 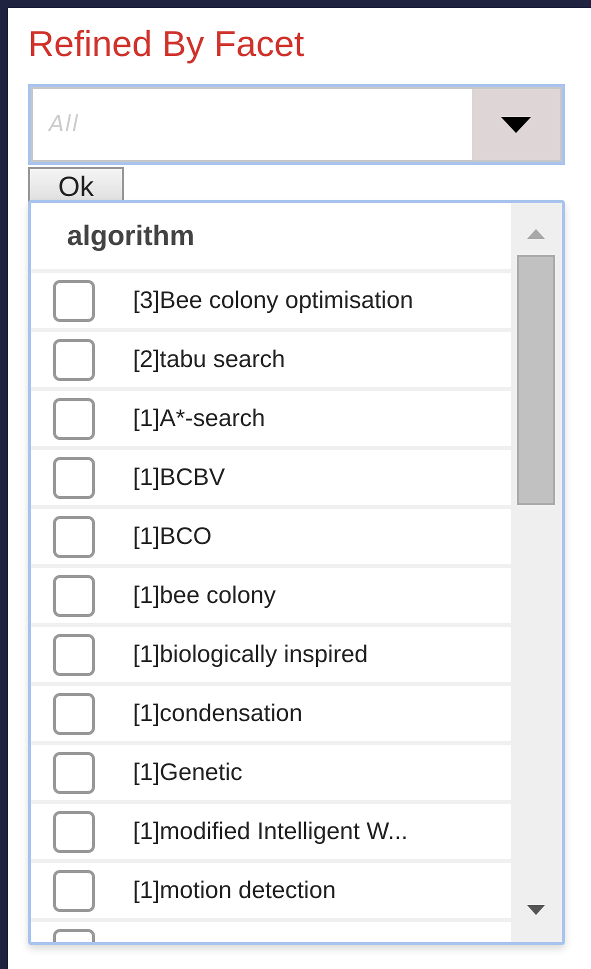 I want to click on option-row: [3]Bee colony optimisation, so click(x=271, y=302).